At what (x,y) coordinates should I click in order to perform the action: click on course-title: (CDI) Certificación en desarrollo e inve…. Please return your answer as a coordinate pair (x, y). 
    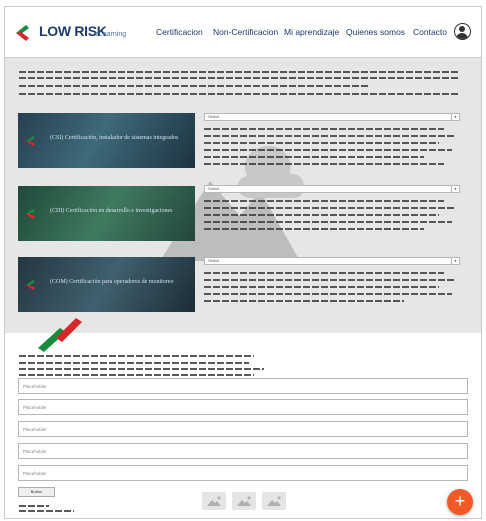
    Looking at the image, I should click on (111, 211).